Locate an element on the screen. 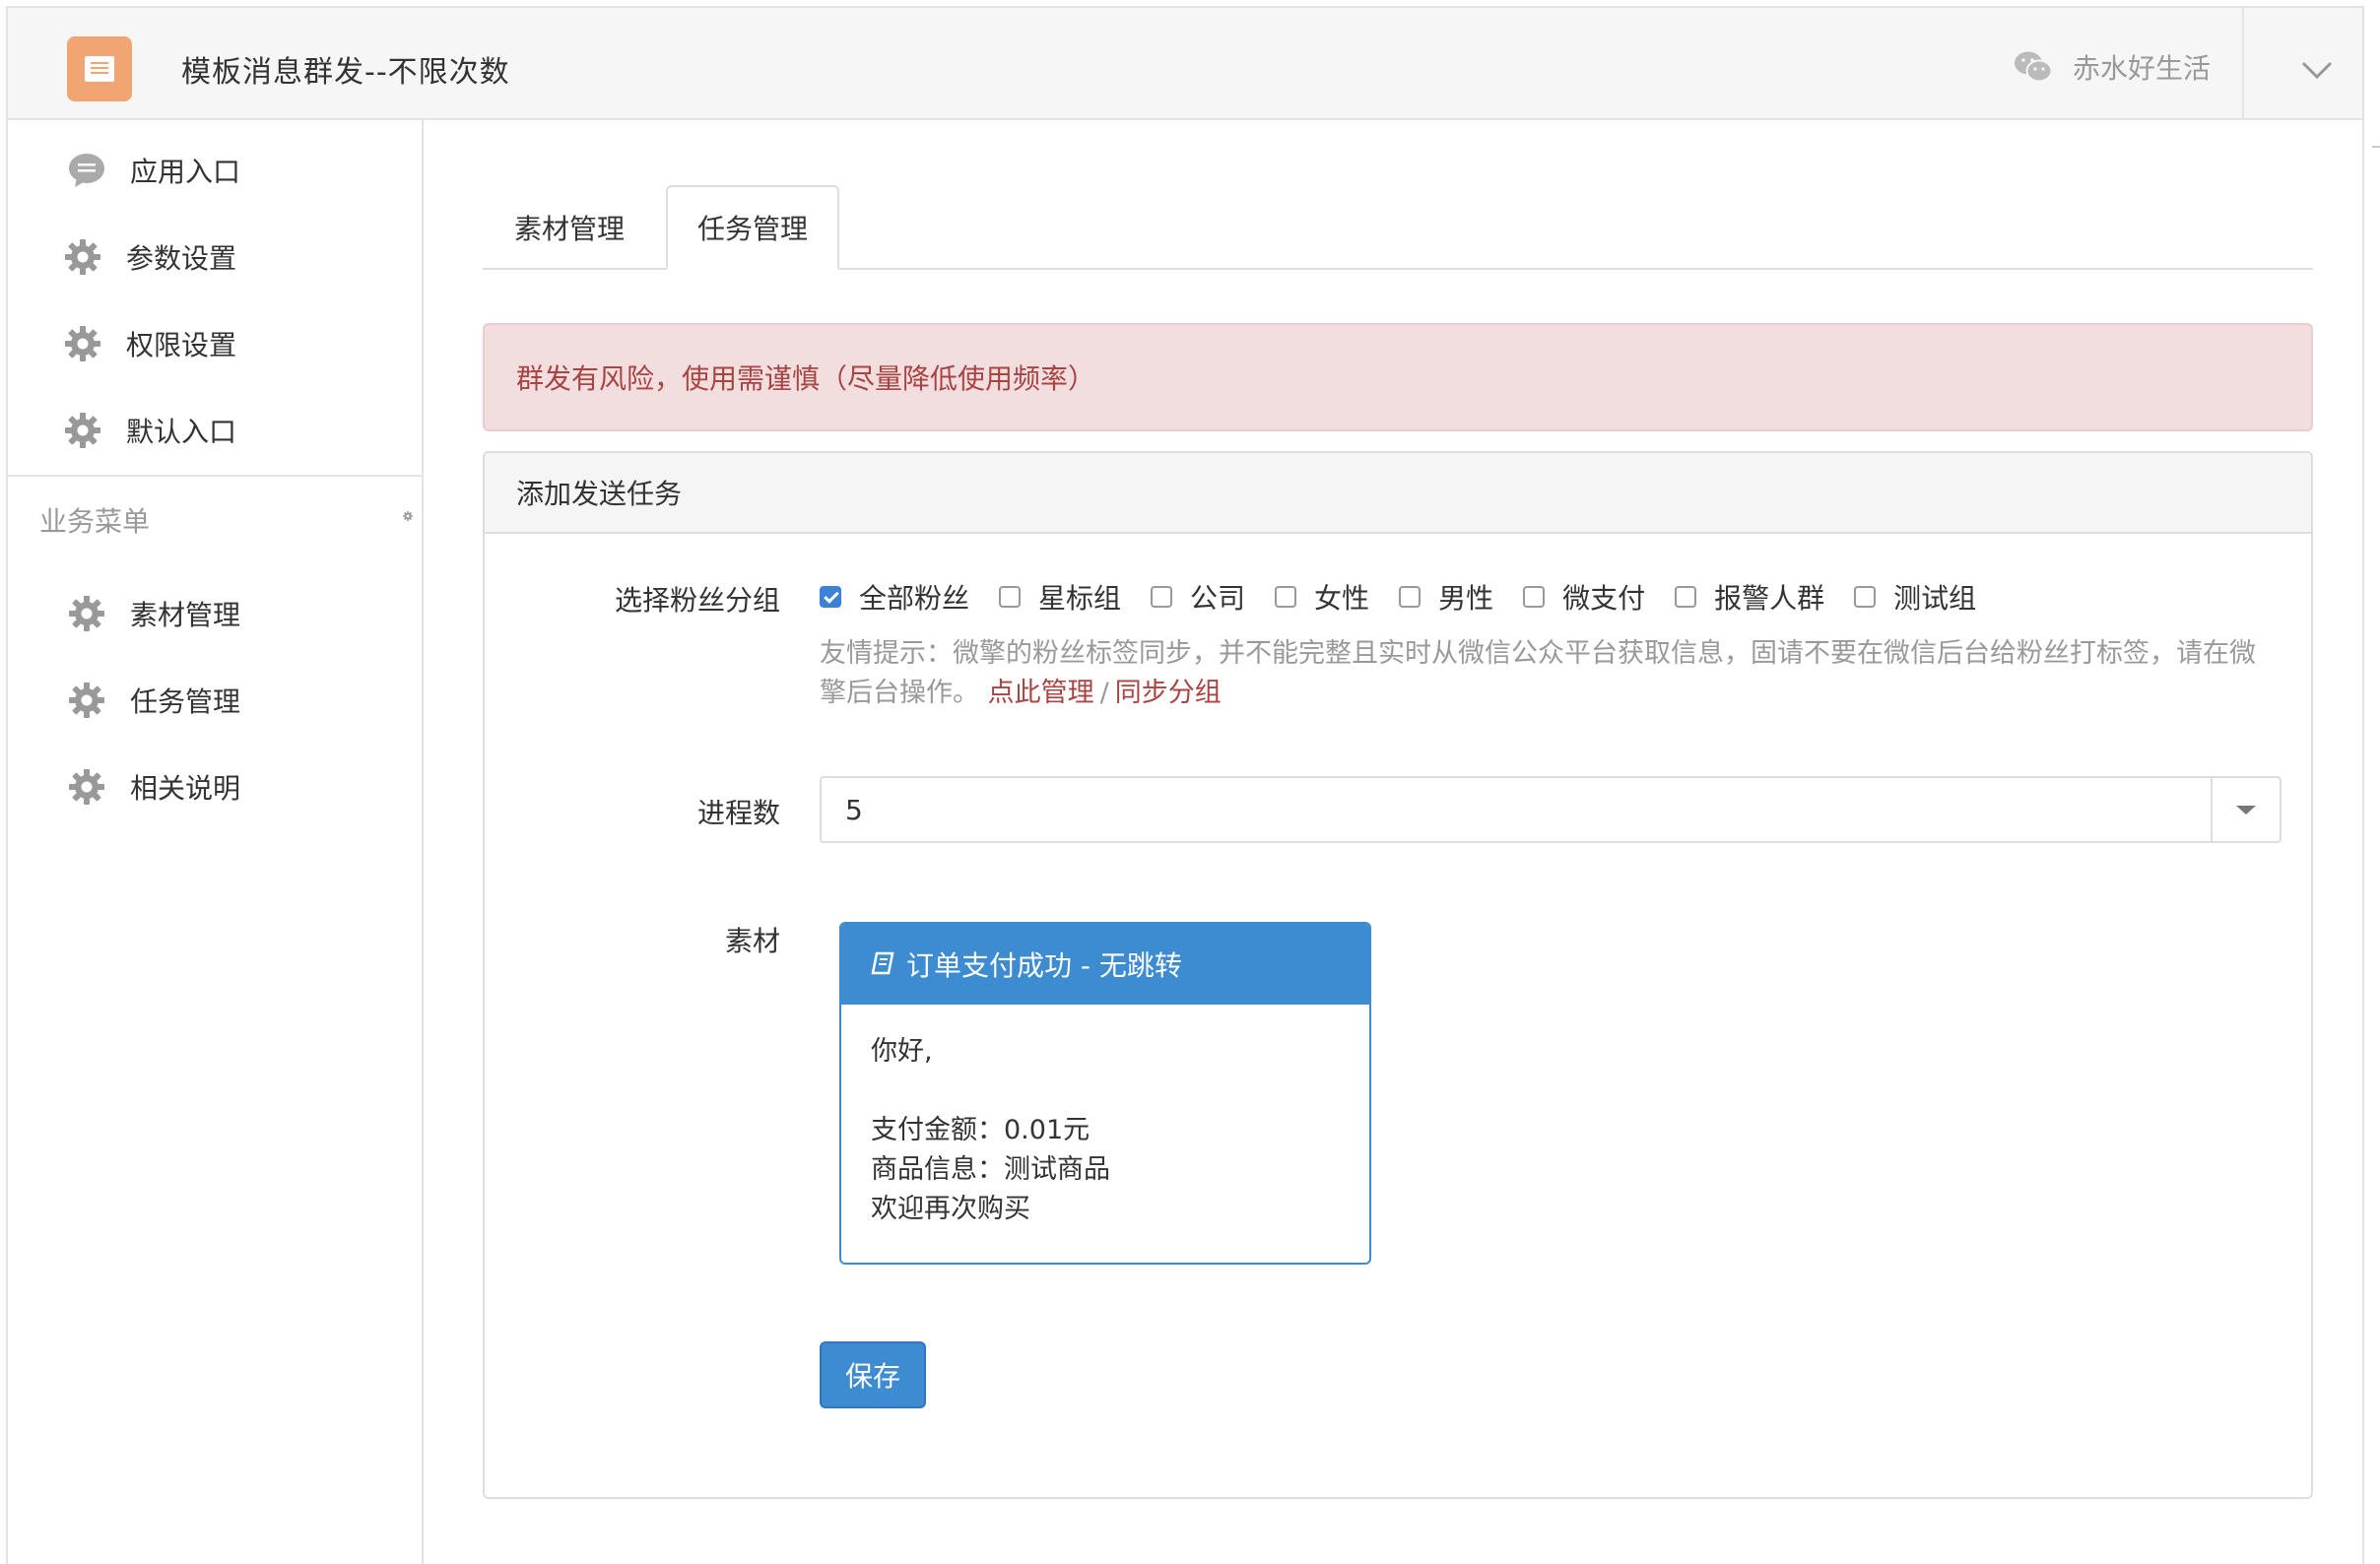  select-value: 5 is located at coordinates (854, 809).